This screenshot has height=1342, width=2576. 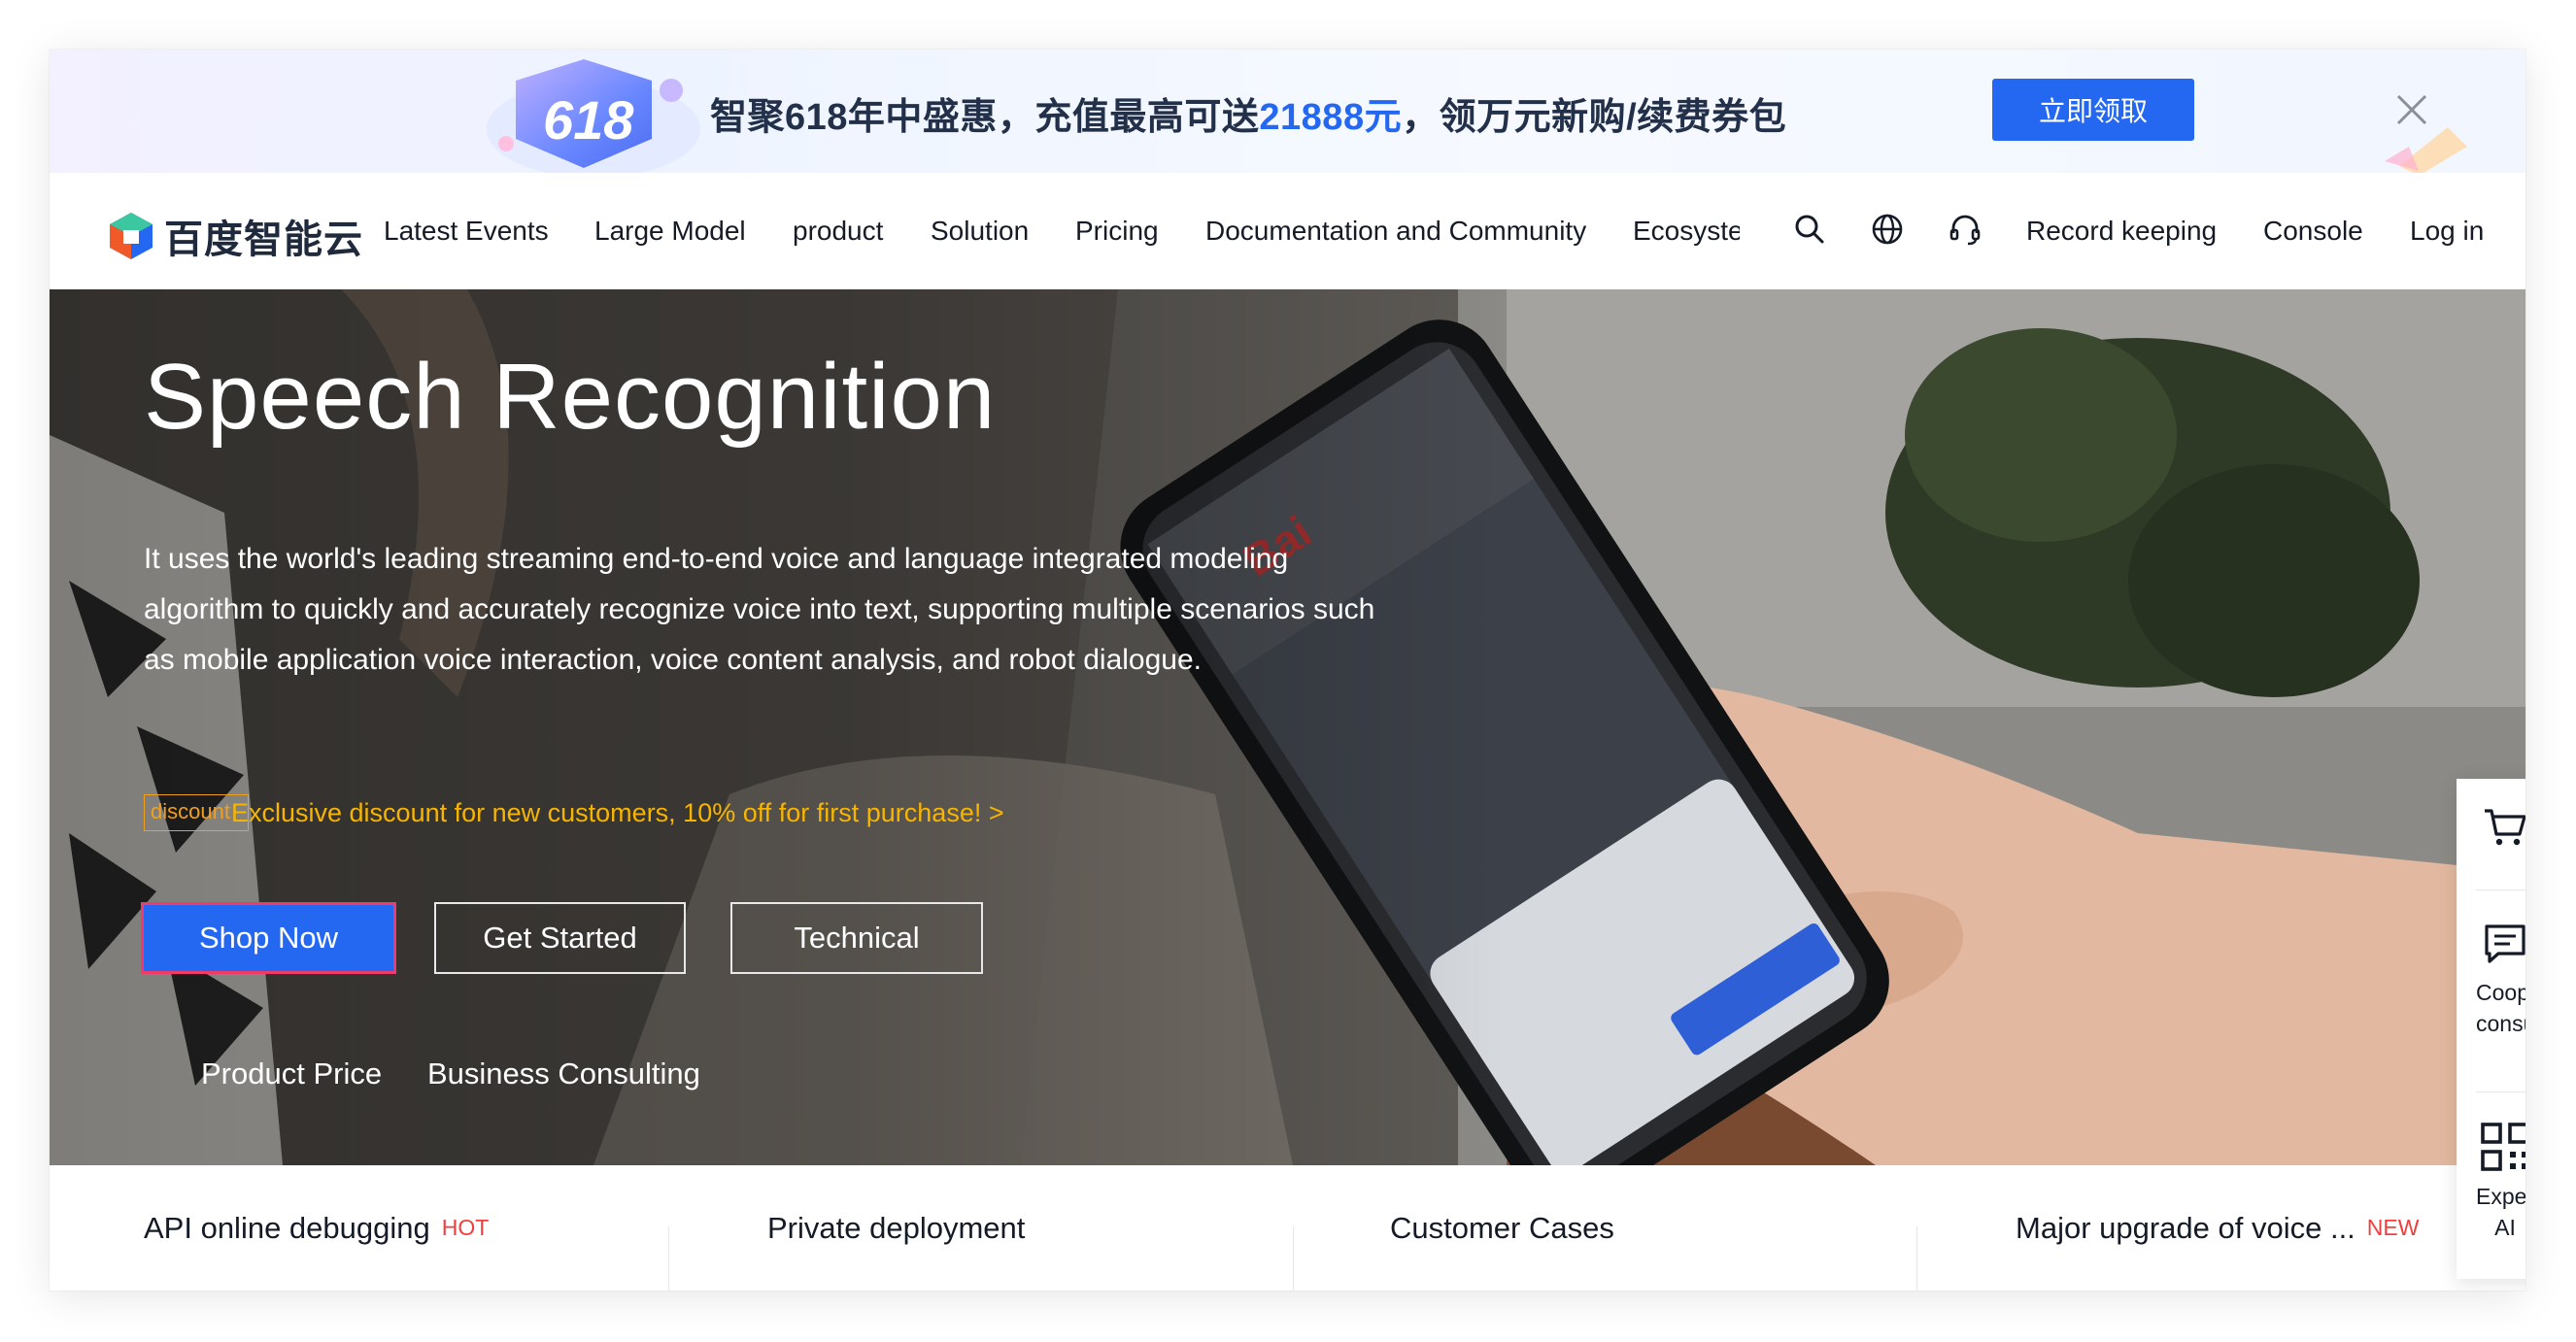 What do you see at coordinates (1965, 230) in the screenshot?
I see `headset-icon` at bounding box center [1965, 230].